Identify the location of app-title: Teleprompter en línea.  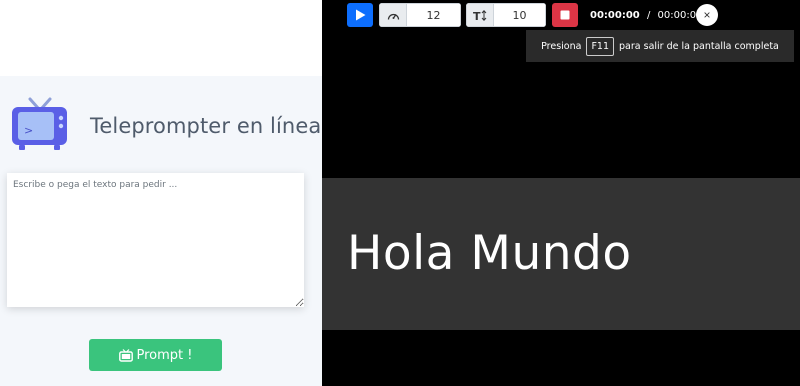
(206, 126).